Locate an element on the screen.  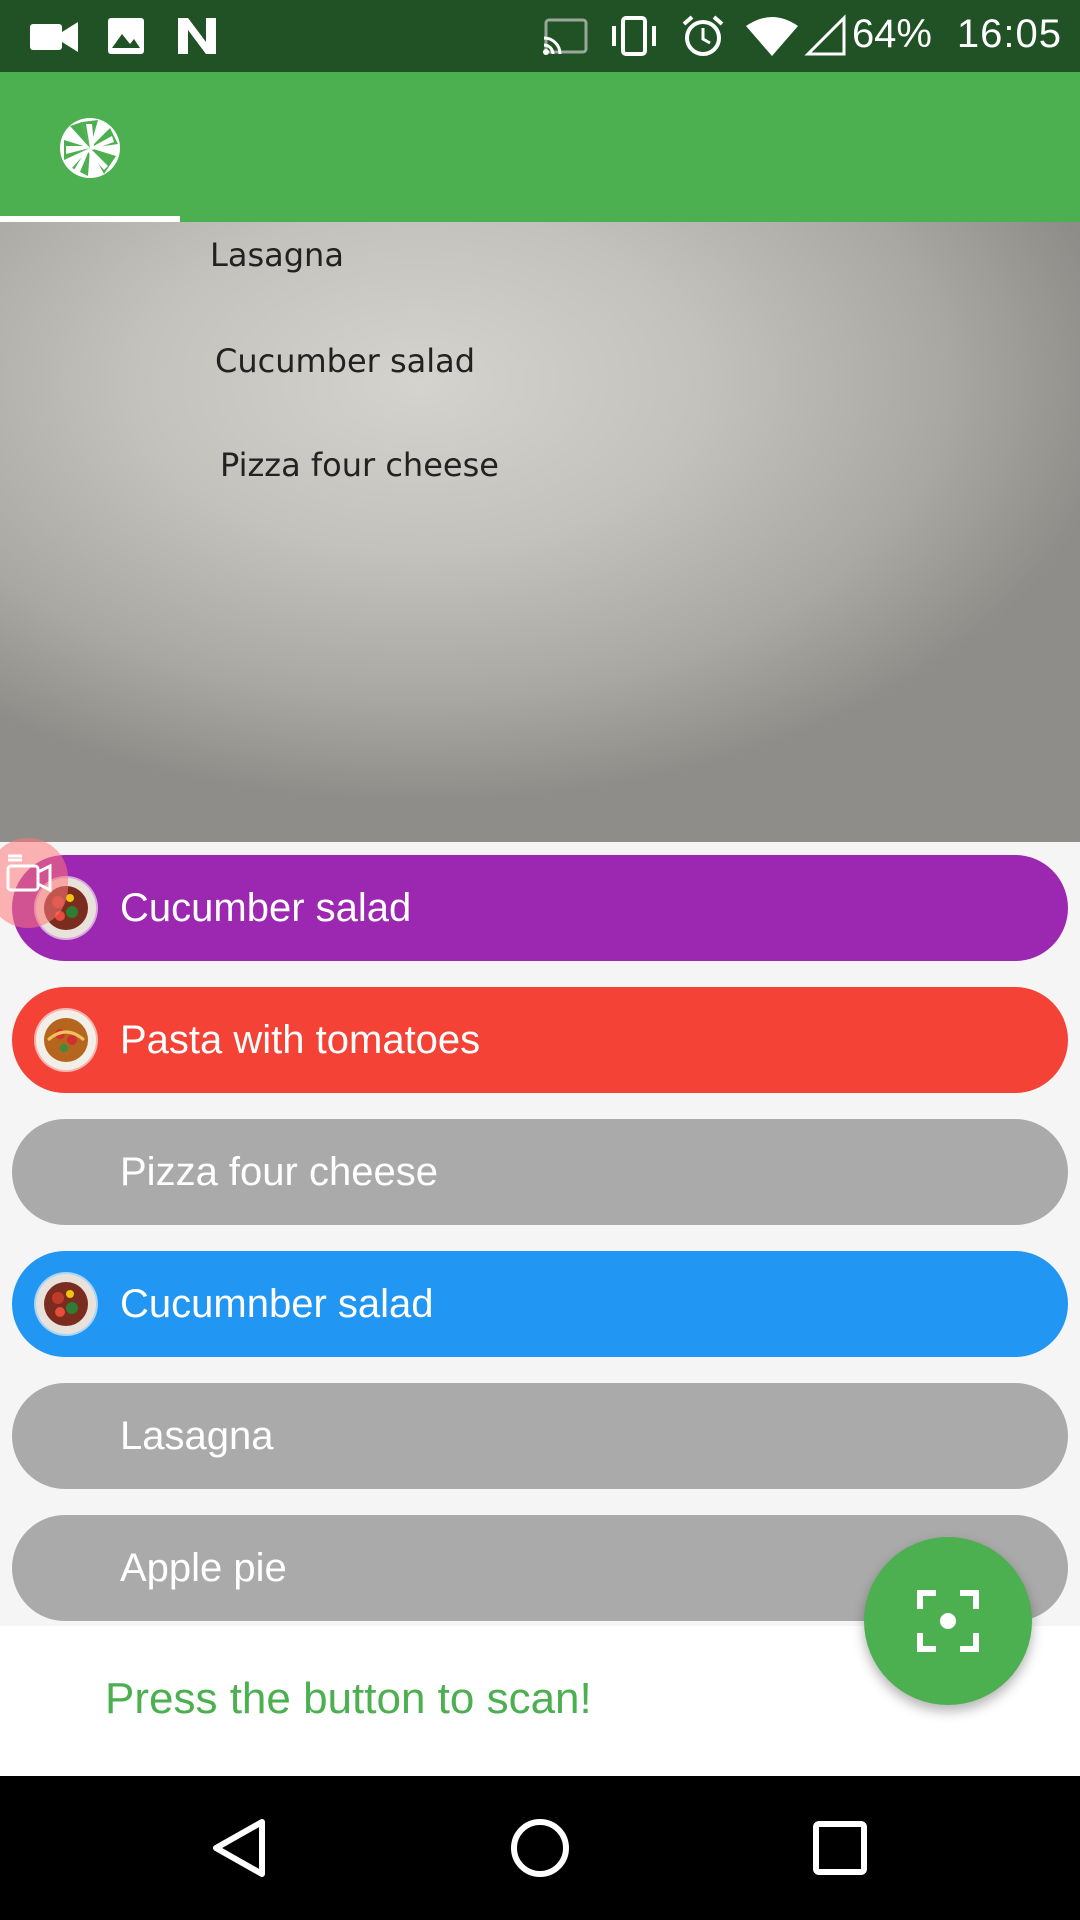
dish-item: Cucumber salad is located at coordinates (540, 908).